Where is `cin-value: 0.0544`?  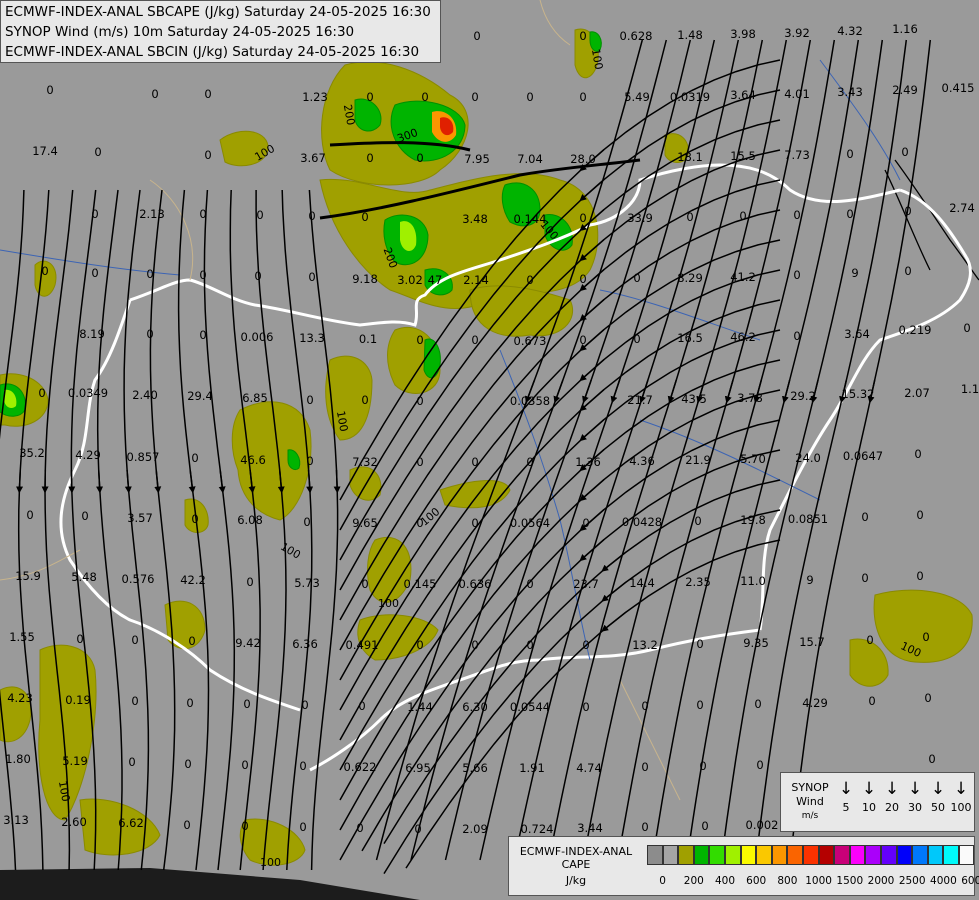
cin-value: 0.0544 is located at coordinates (530, 707).